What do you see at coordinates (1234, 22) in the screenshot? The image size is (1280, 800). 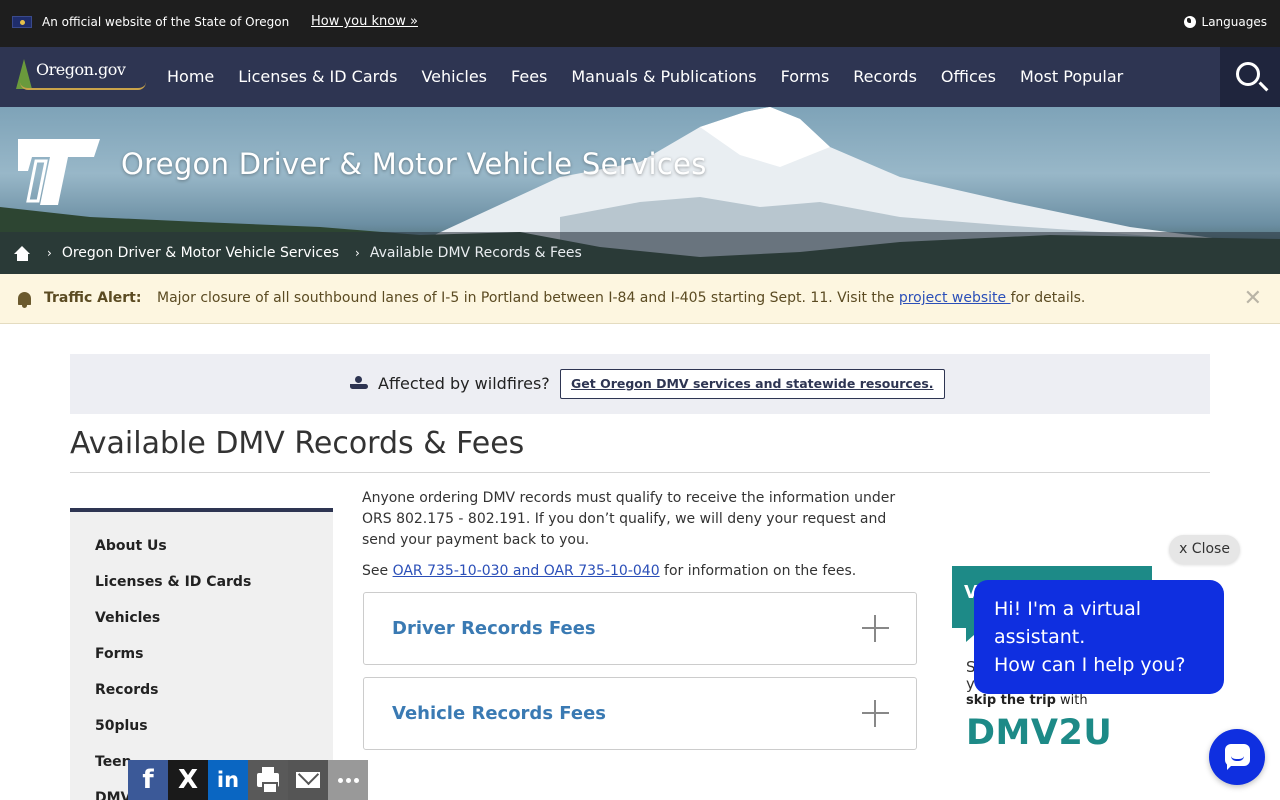 I see `languages-label: Languages` at bounding box center [1234, 22].